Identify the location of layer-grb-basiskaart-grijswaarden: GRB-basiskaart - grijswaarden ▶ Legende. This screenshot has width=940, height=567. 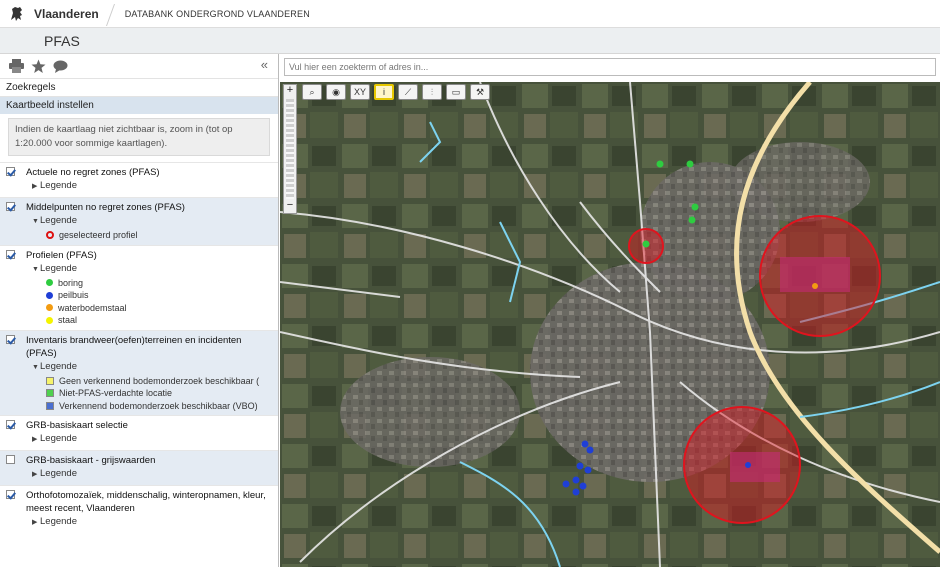
(139, 467).